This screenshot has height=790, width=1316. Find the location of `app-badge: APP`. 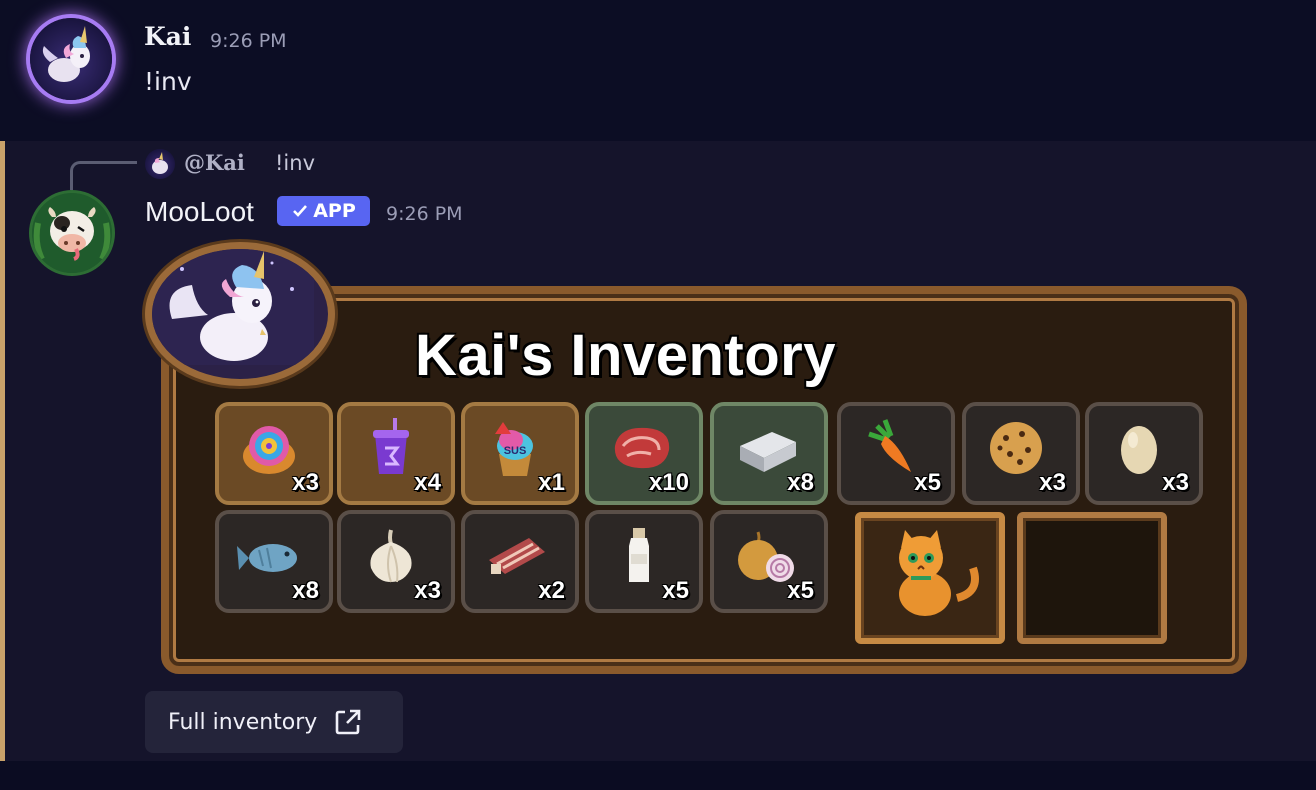

app-badge: APP is located at coordinates (323, 211).